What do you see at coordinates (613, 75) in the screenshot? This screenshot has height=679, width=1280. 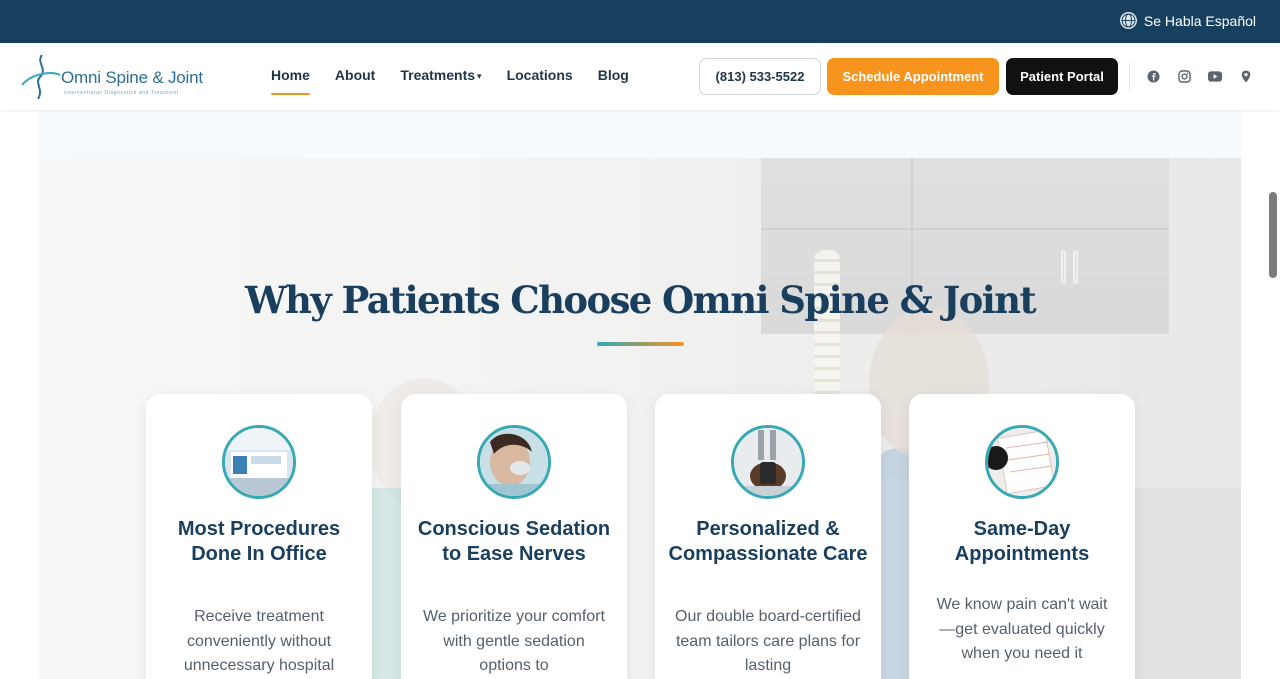 I see `nav-blog: Blog` at bounding box center [613, 75].